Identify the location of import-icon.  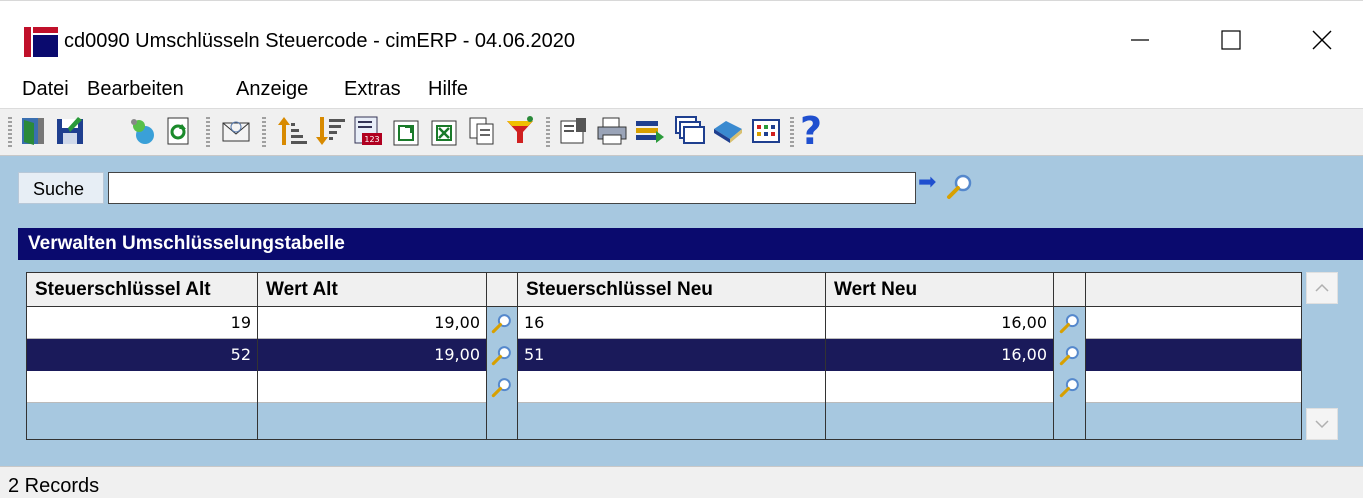
(650, 131).